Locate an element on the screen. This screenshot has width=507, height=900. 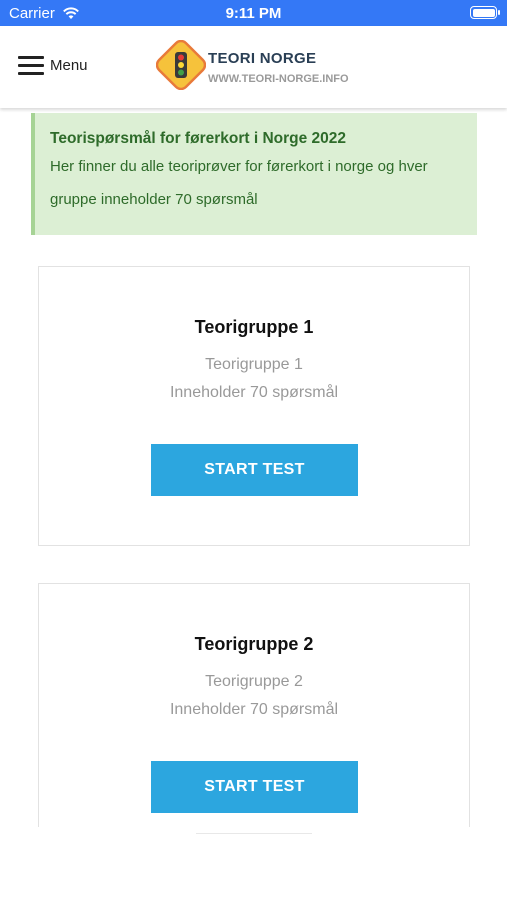
clock-time: 9:11 PM is located at coordinates (253, 13).